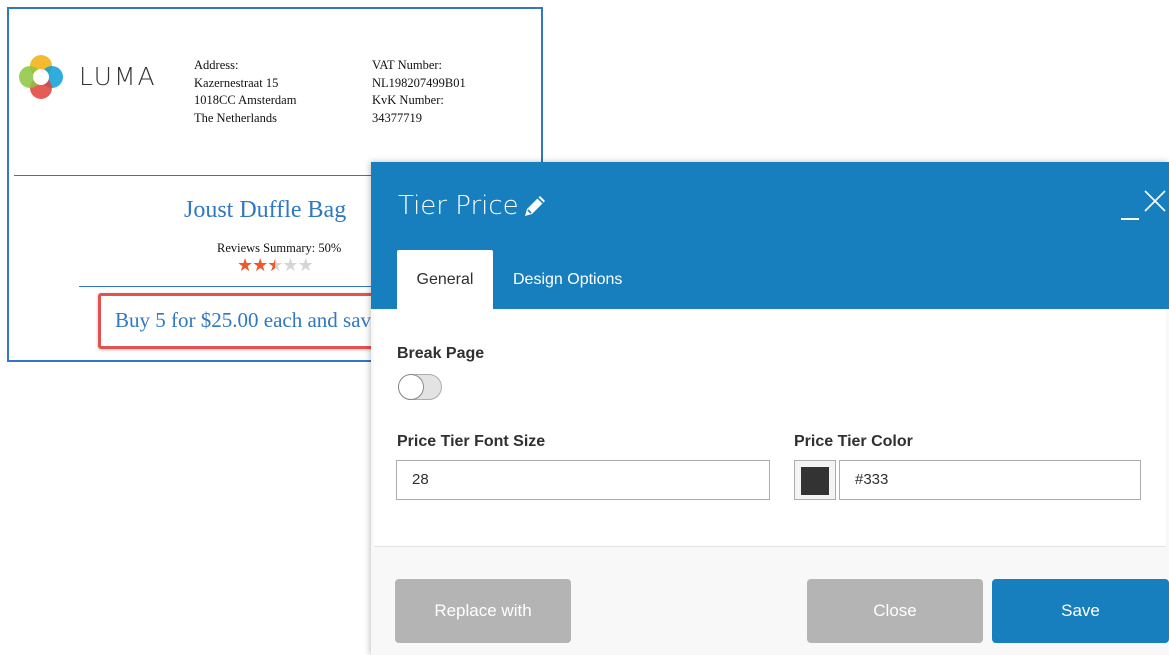  I want to click on star-half-icon: ★★, so click(275, 265).